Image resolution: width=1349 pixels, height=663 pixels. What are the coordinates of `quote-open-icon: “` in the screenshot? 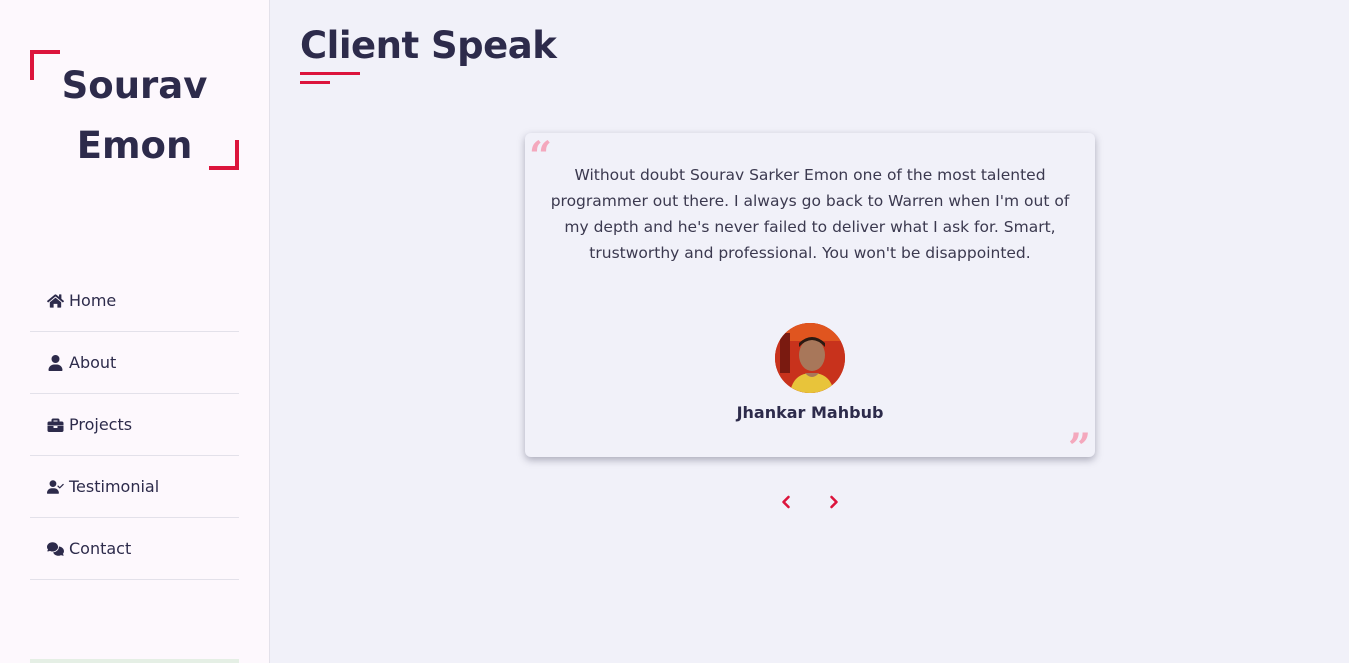 It's located at (541, 156).